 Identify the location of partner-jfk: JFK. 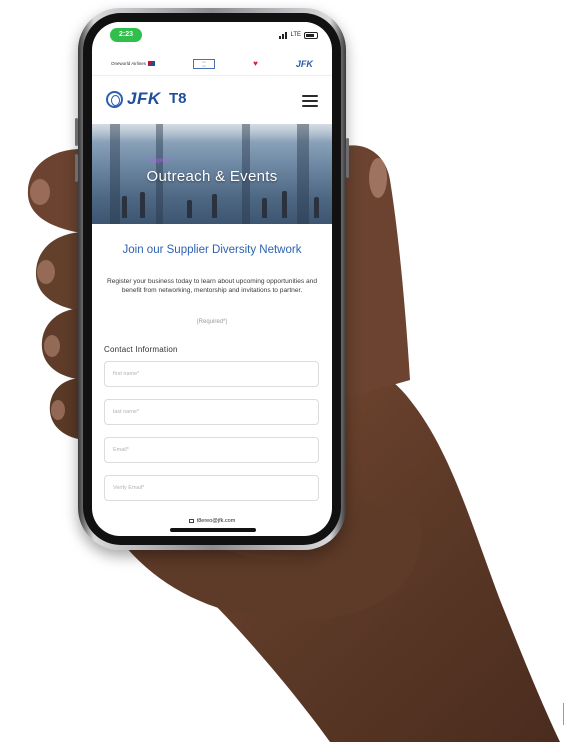
(304, 64).